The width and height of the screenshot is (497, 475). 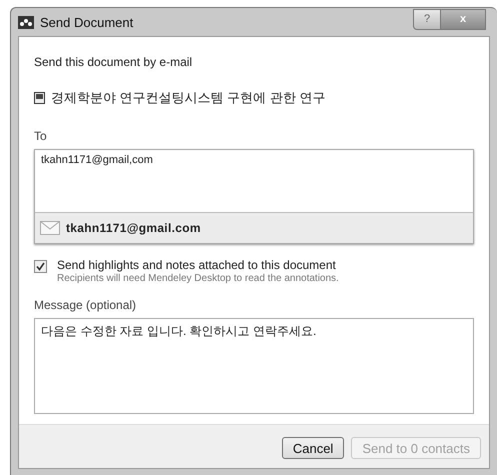 What do you see at coordinates (188, 98) in the screenshot?
I see `document-title: 경제학분야 연구컨설팅시스템 구현에 관한 연구` at bounding box center [188, 98].